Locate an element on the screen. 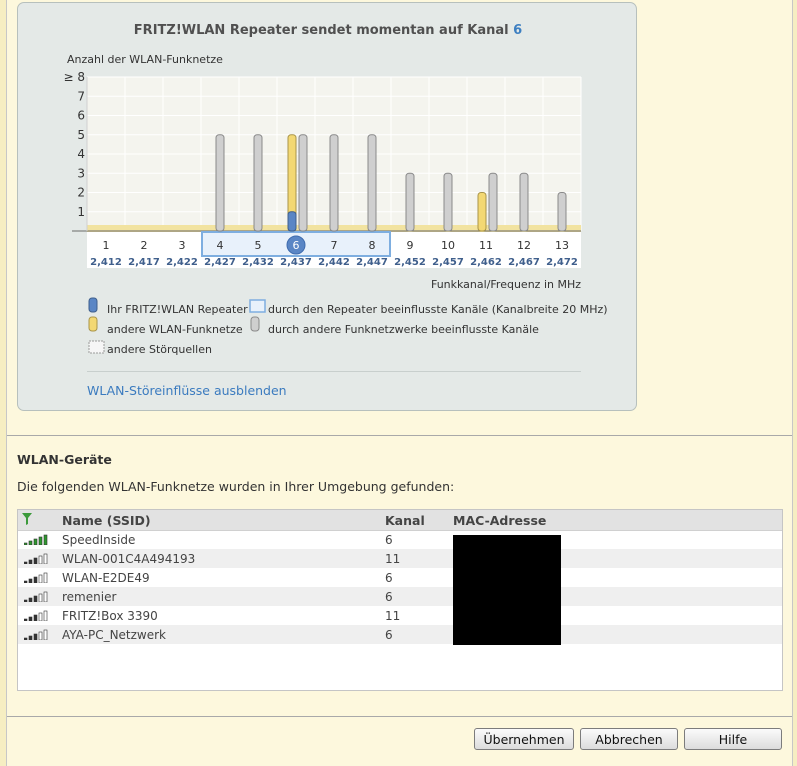 This screenshot has width=797, height=766. frequency-tick-label: 2,417 is located at coordinates (144, 262).